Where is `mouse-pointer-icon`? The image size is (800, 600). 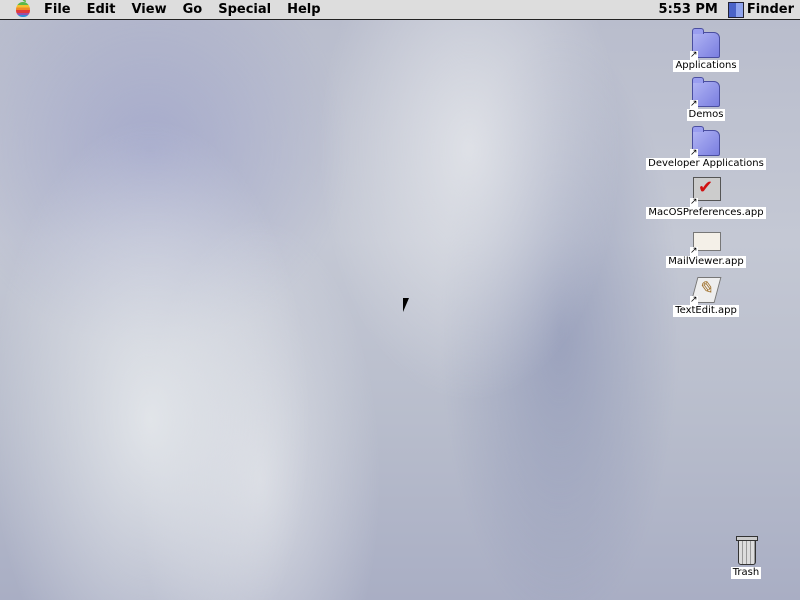 mouse-pointer-icon is located at coordinates (406, 305).